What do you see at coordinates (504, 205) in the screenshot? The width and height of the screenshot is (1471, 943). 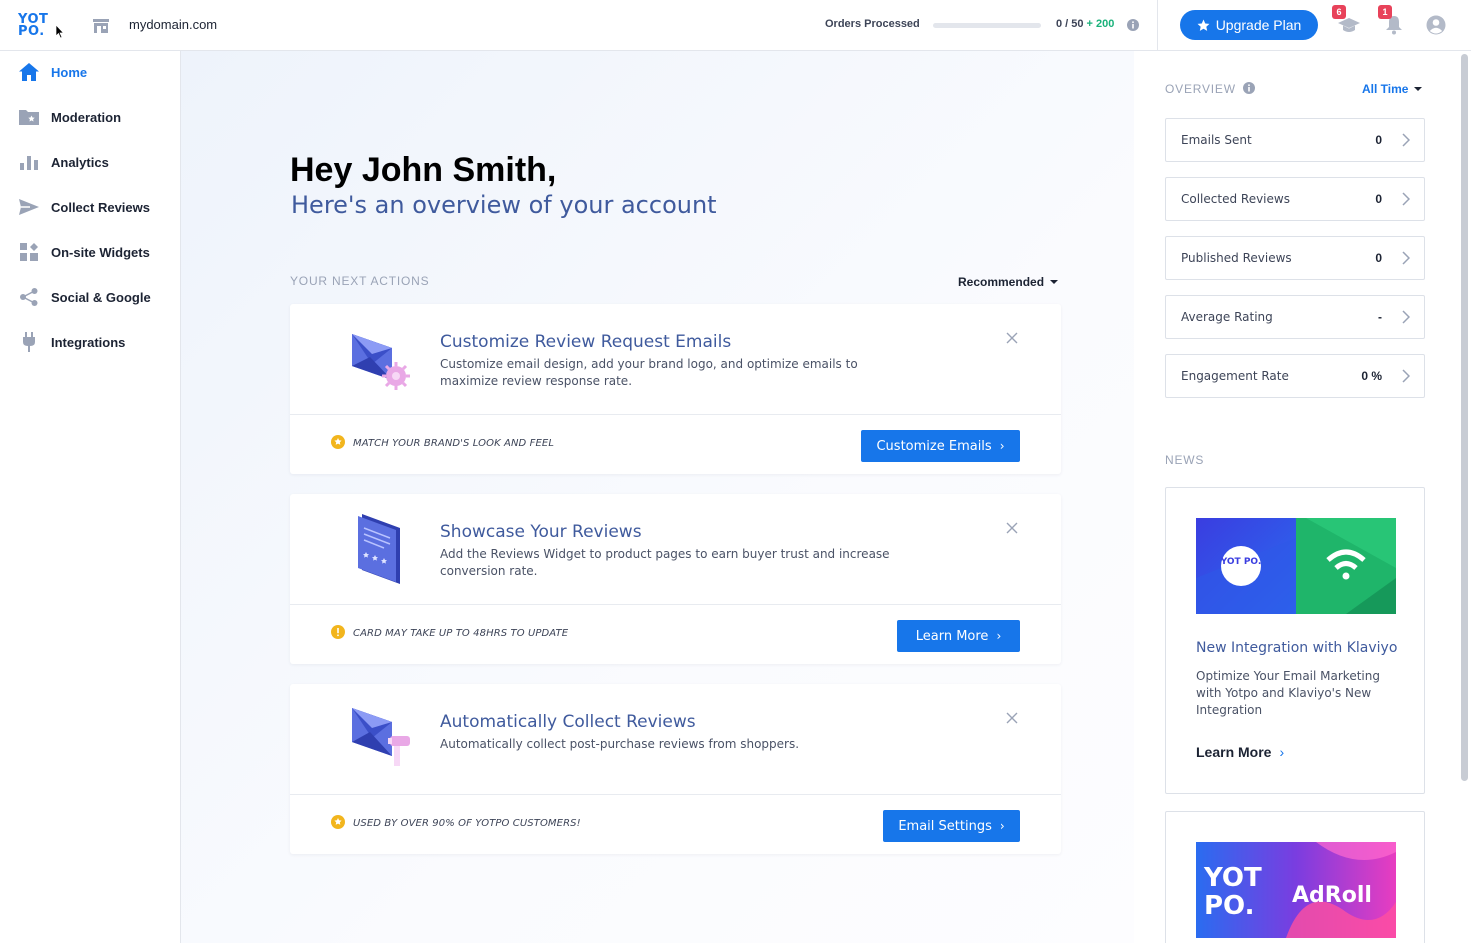 I see `greeting-subtitle: Here's an overview of your account` at bounding box center [504, 205].